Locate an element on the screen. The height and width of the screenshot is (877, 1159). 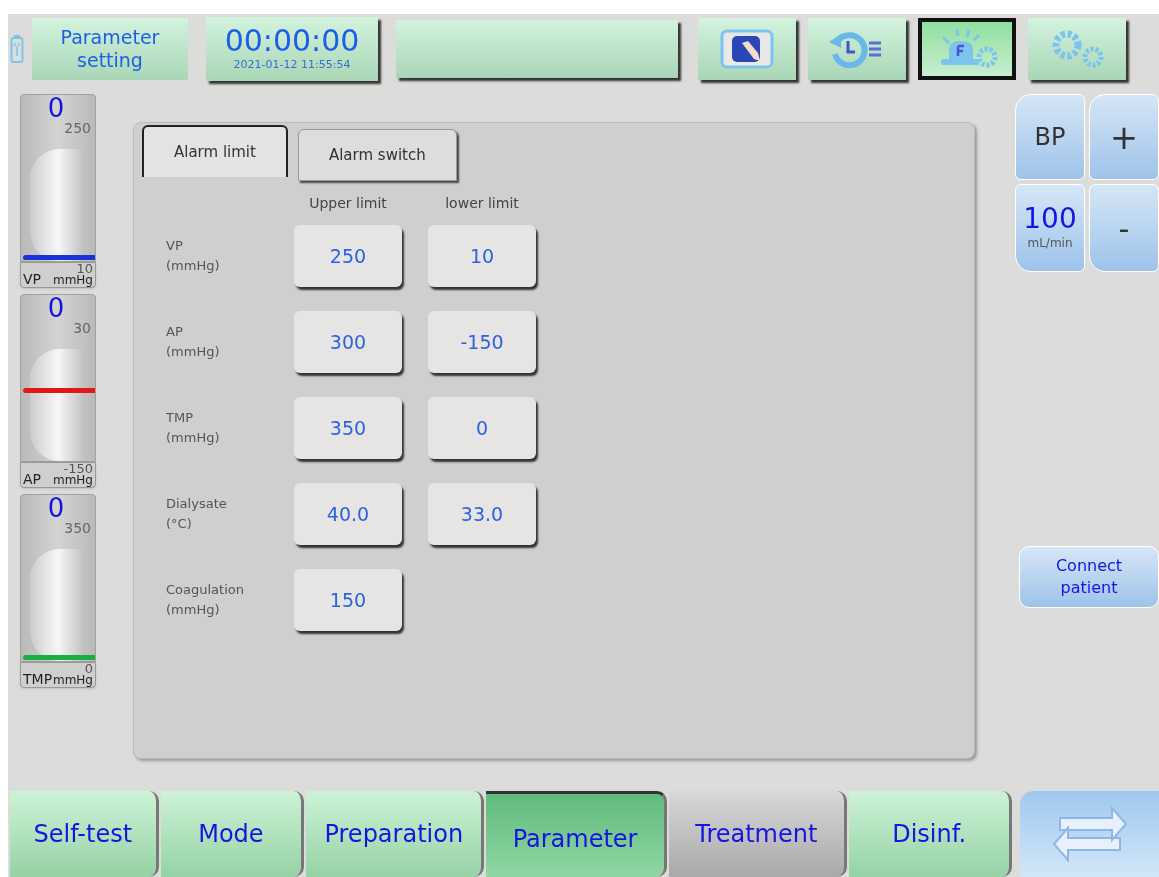
timer: 00:00:00 is located at coordinates (292, 40).